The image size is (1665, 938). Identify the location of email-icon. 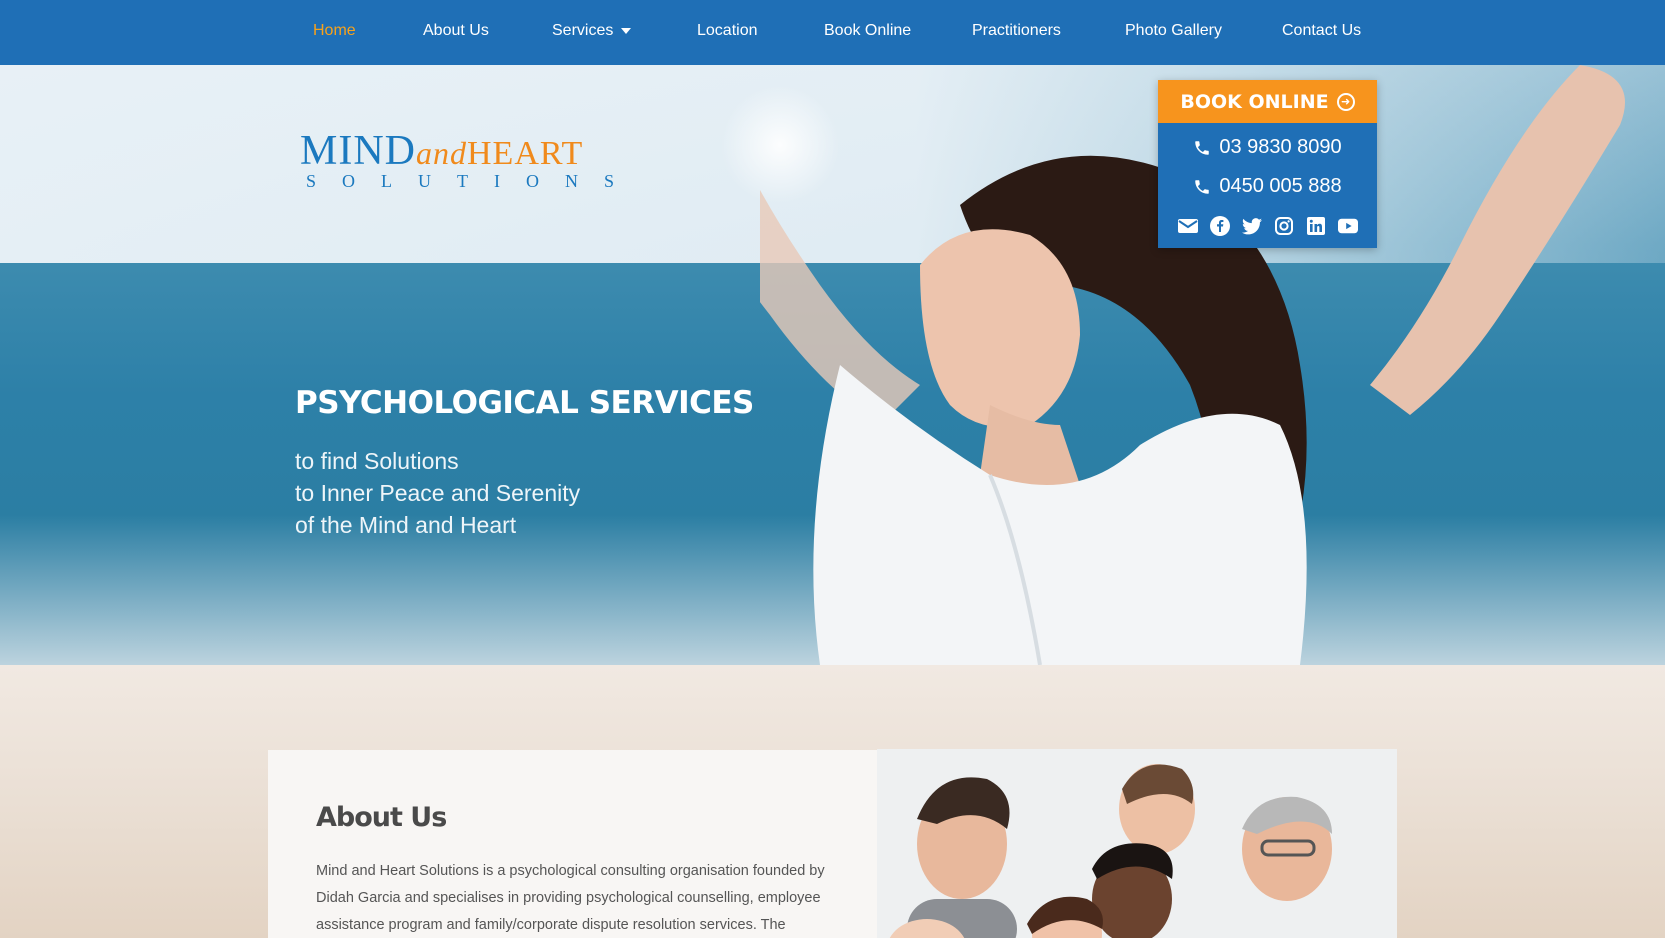
(1187, 226).